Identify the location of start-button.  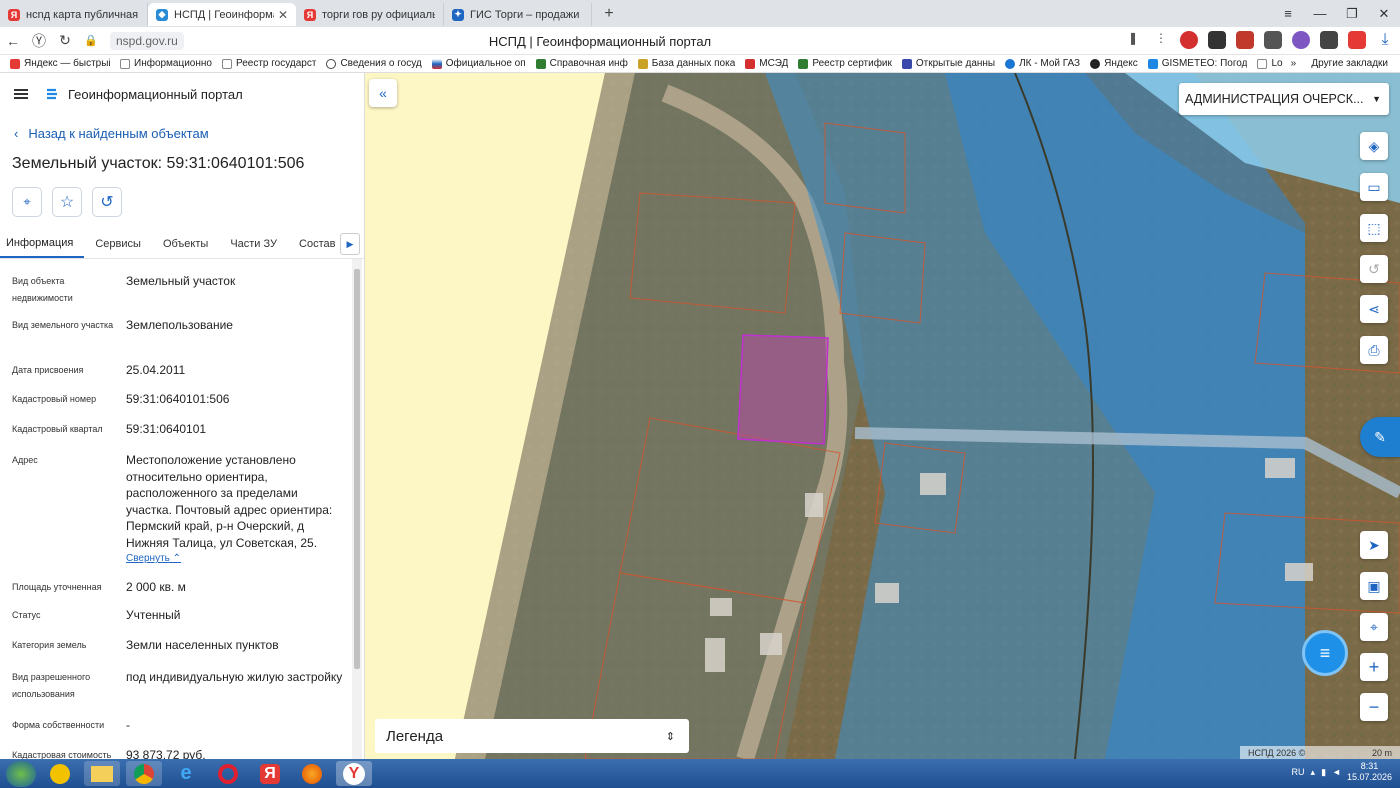
(21, 773).